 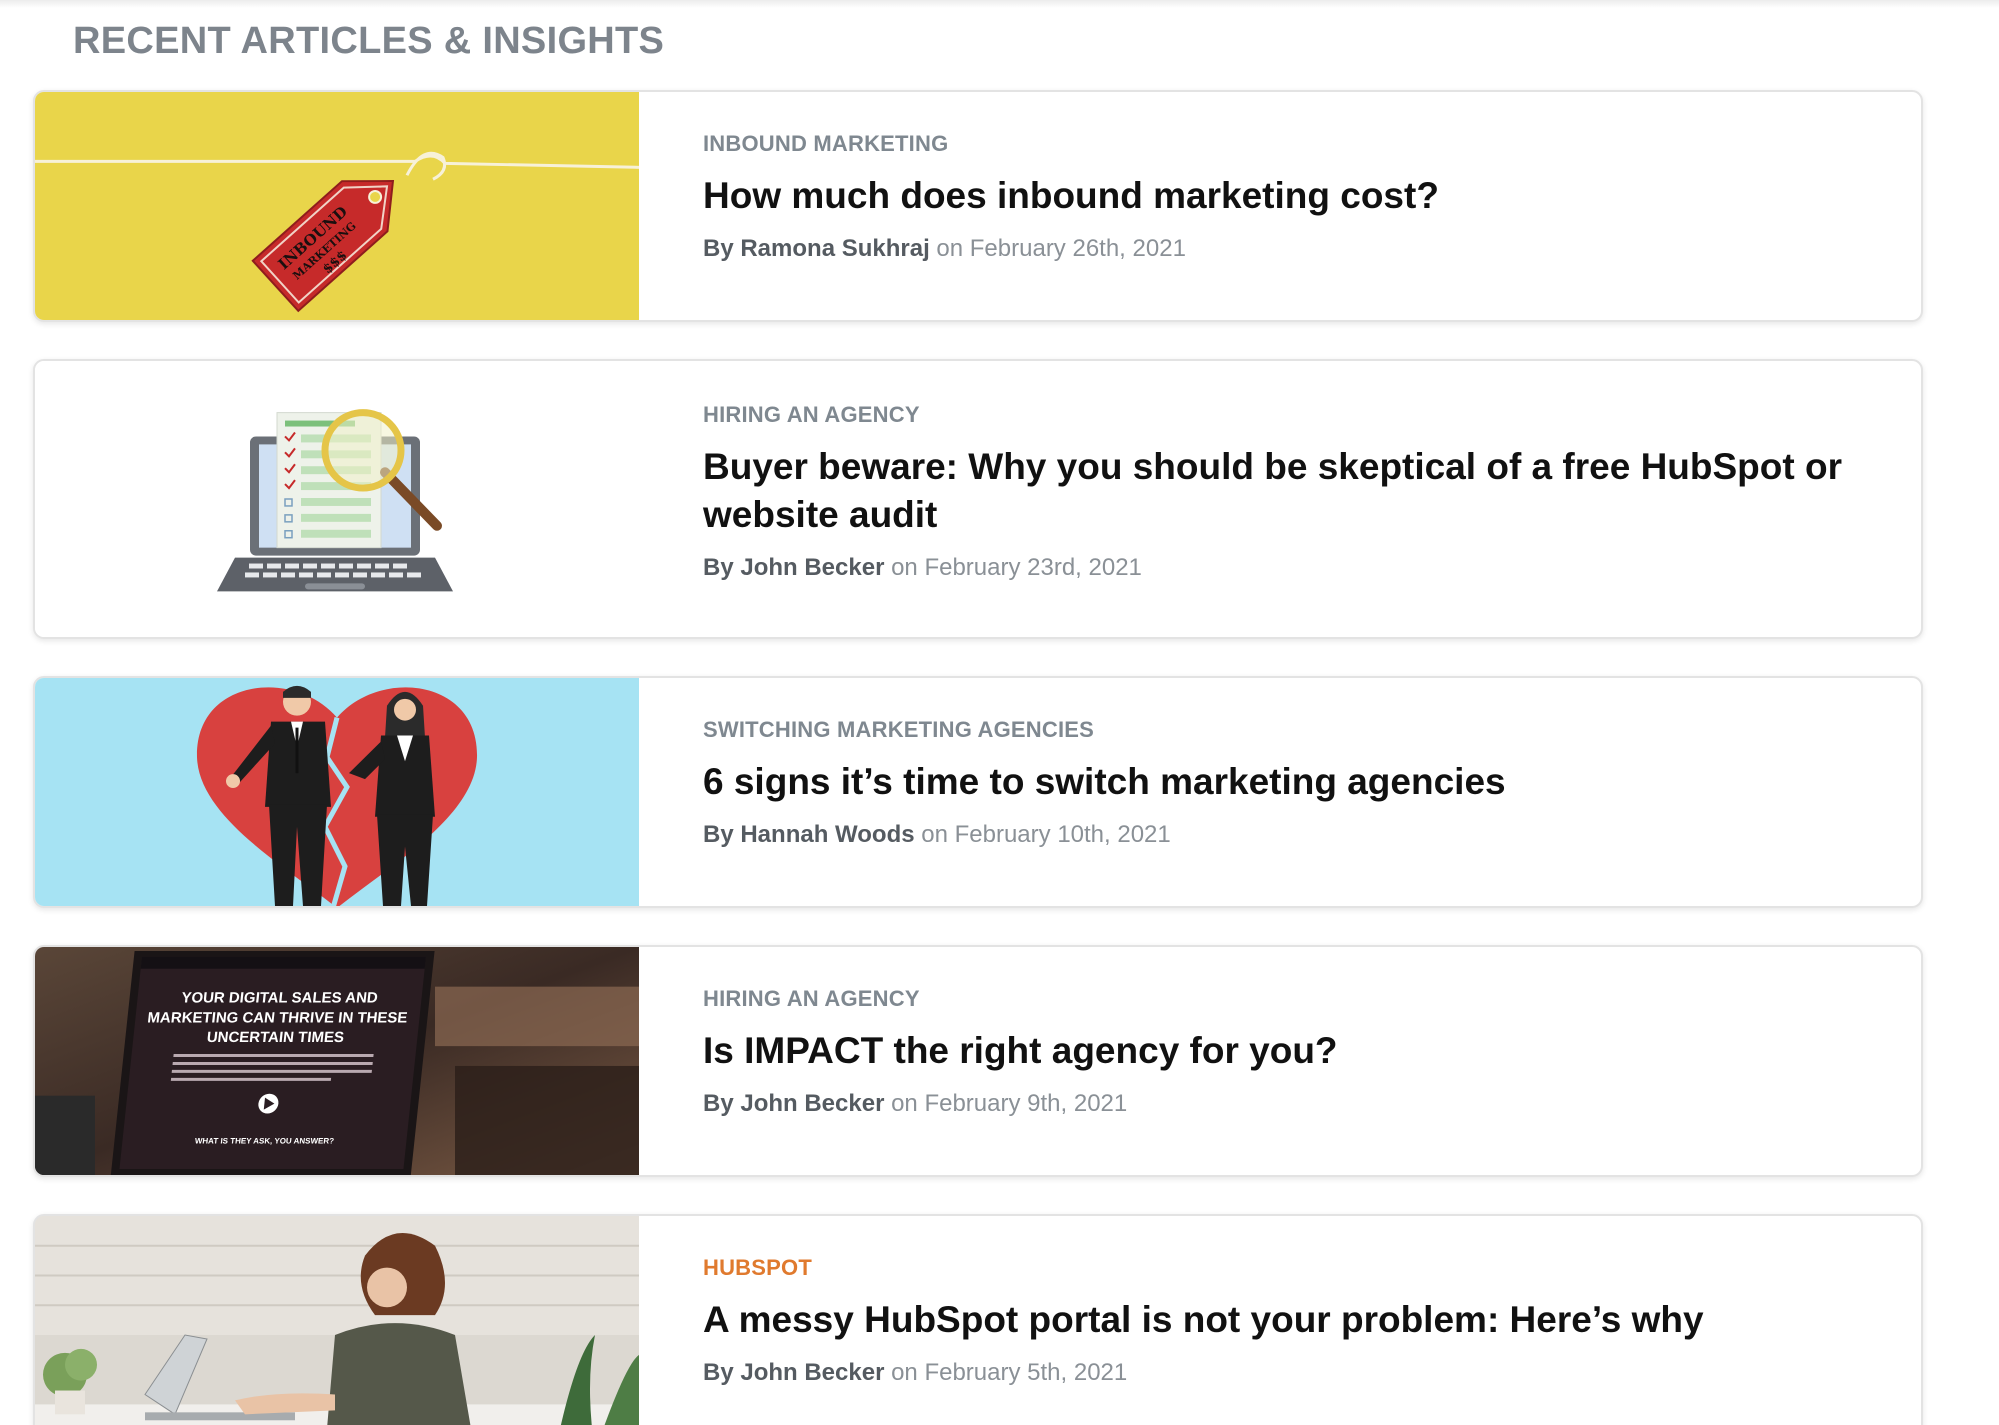 I want to click on article-byline: By Ramona Sukhraj on February 26th, 2021, so click(x=1292, y=249).